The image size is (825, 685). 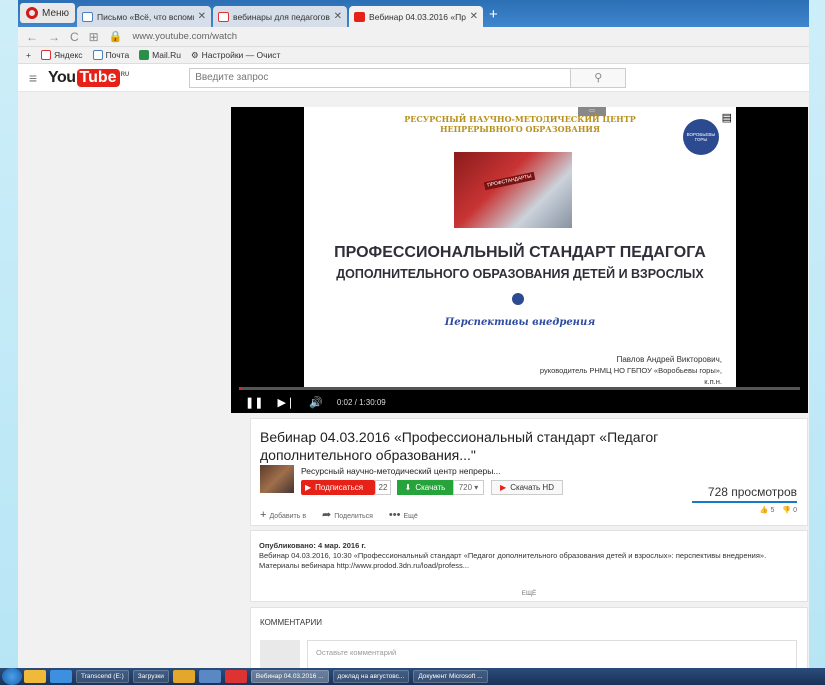 I want to click on youtube-logo: You Tube RU, so click(x=89, y=77).